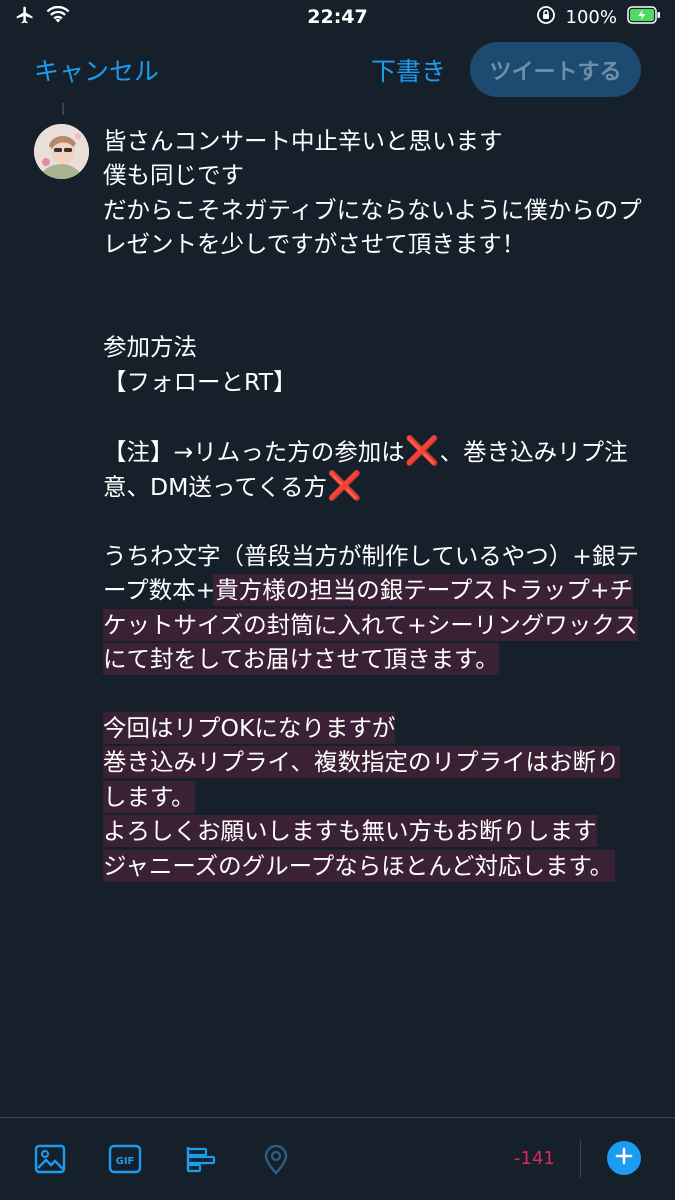  What do you see at coordinates (408, 70) in the screenshot?
I see `drafts-button: 下書き` at bounding box center [408, 70].